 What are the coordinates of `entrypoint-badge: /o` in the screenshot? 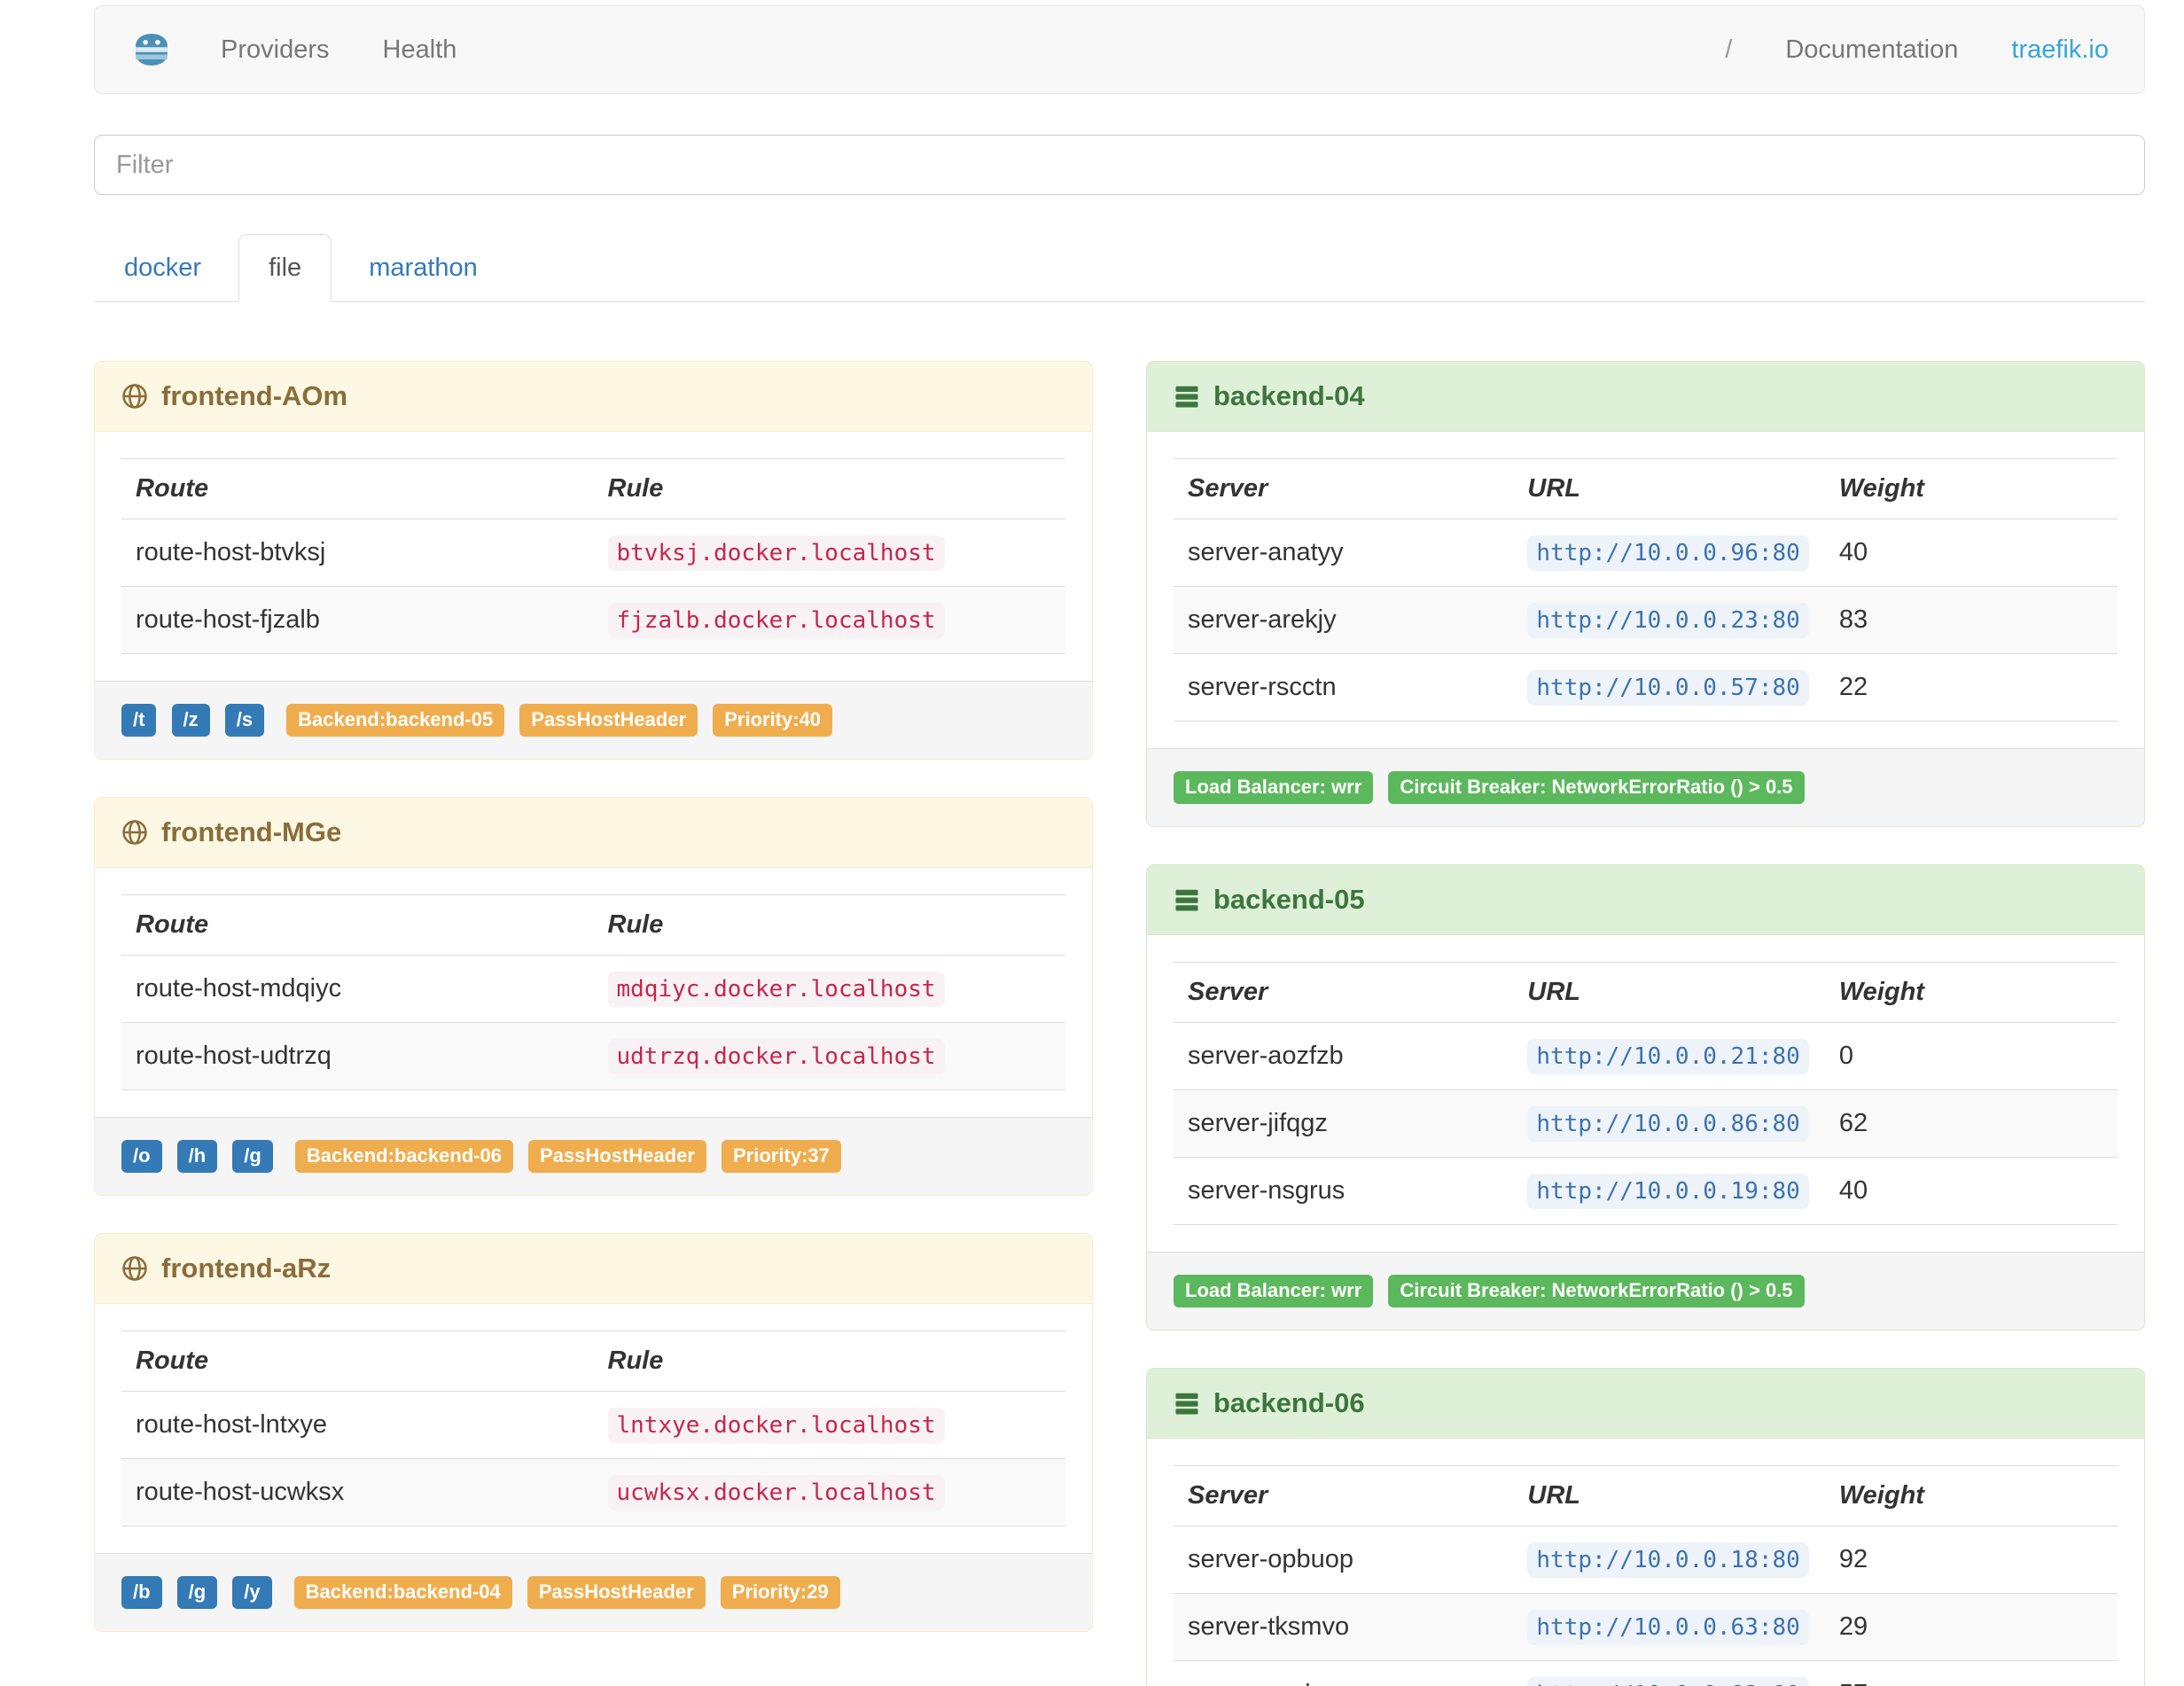 It's located at (141, 1156).